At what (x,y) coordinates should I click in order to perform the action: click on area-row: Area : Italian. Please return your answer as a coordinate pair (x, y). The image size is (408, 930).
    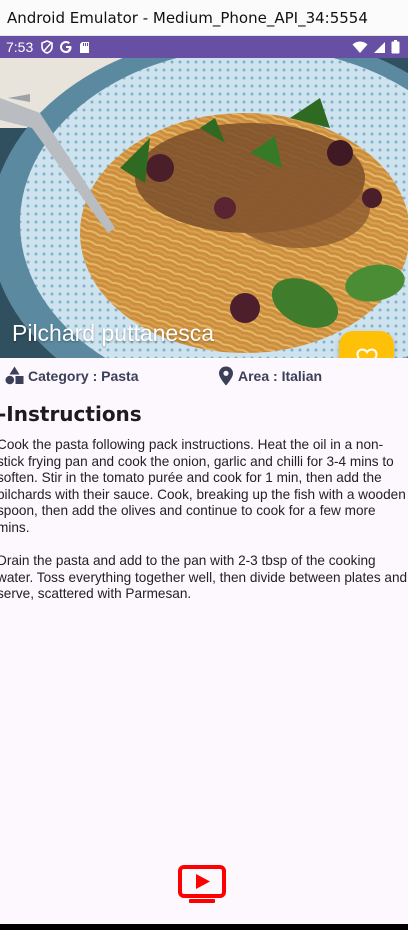
    Looking at the image, I should click on (270, 376).